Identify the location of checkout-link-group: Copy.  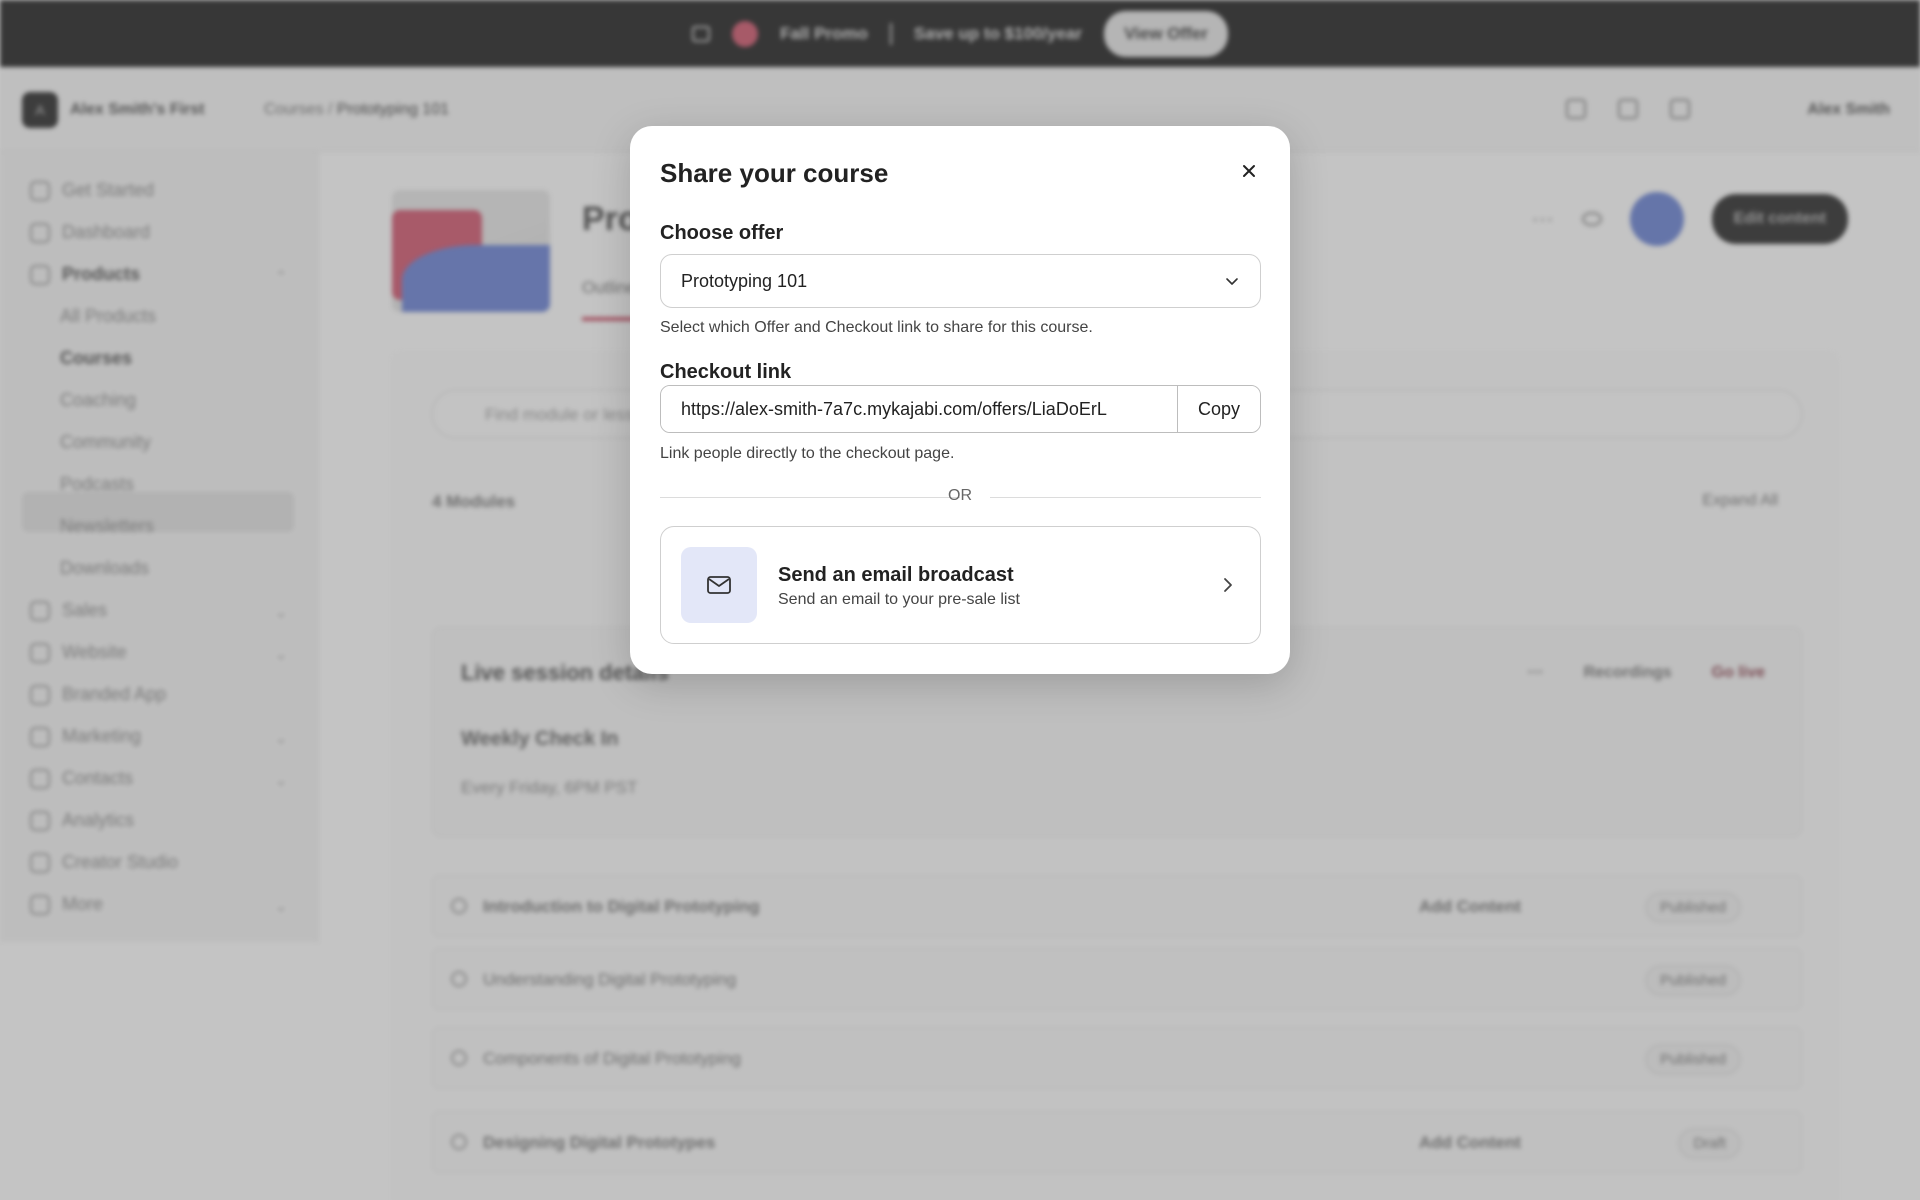
(960, 409).